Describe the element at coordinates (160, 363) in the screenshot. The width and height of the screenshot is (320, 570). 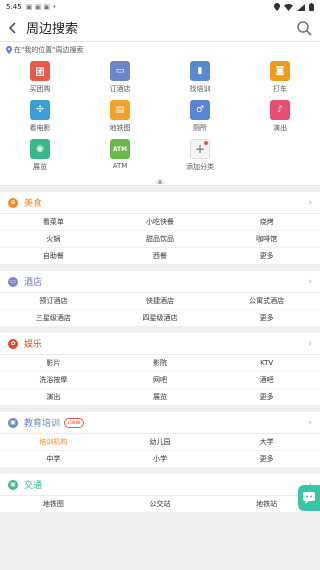
I see `list-item: 影院` at that location.